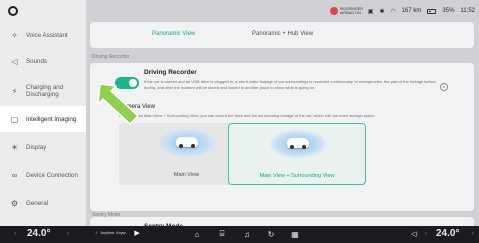 This screenshot has width=479, height=243. What do you see at coordinates (333, 11) in the screenshot?
I see `airbag-icon` at bounding box center [333, 11].